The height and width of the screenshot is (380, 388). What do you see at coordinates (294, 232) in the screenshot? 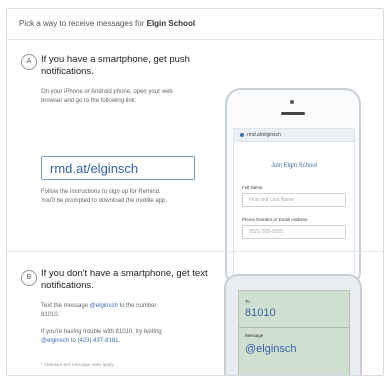
I see `contact-field: (555) 555-5555` at bounding box center [294, 232].